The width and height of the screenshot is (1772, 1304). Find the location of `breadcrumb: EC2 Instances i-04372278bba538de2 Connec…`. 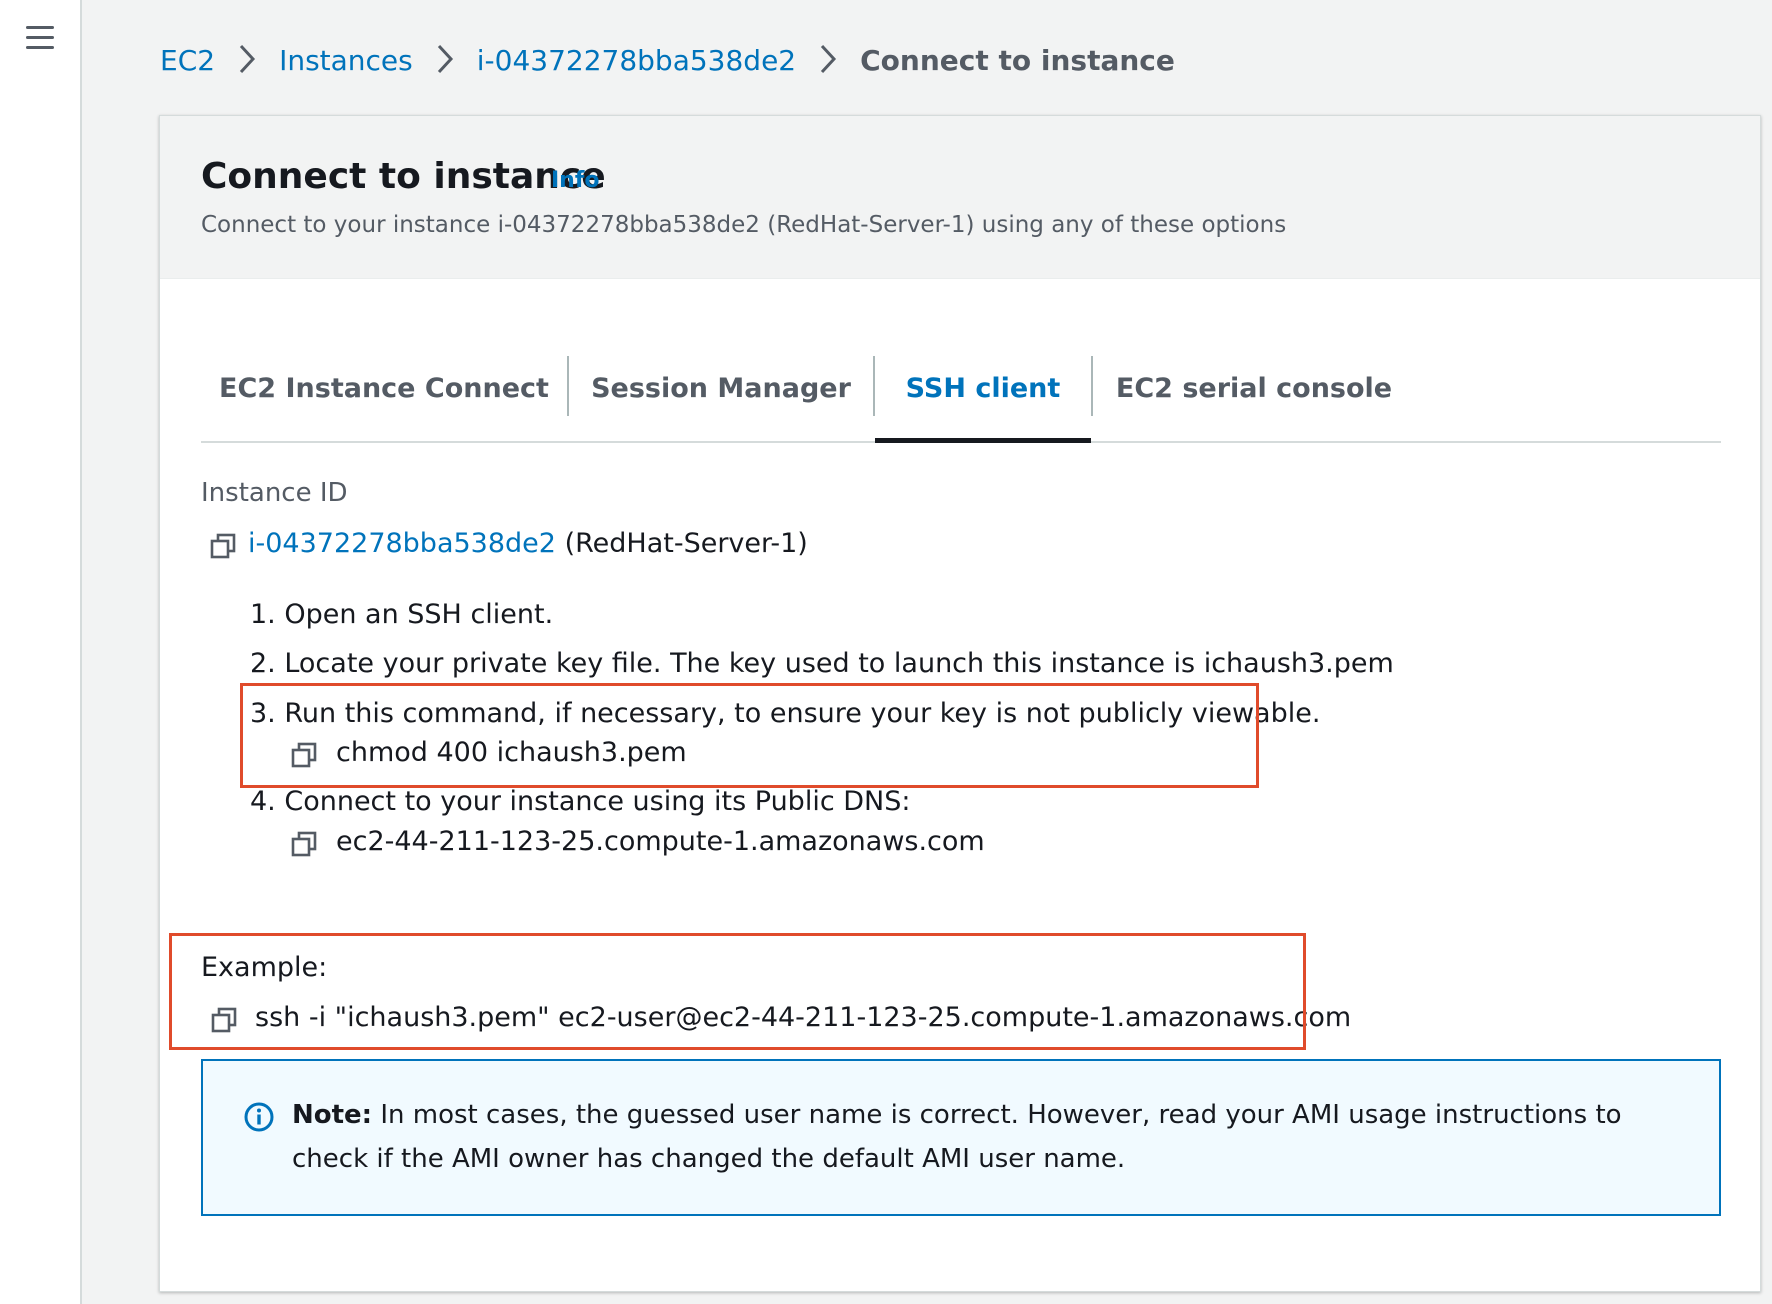

breadcrumb: EC2 Instances i-04372278bba538de2 Connec… is located at coordinates (667, 60).